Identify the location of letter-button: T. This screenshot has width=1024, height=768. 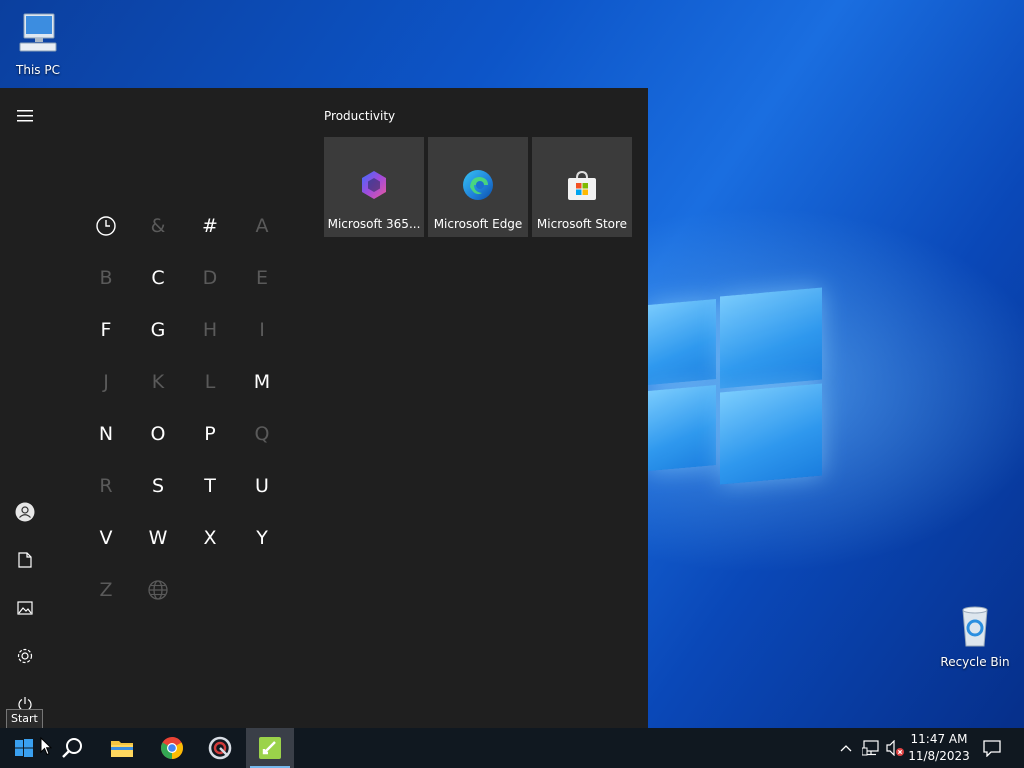
(210, 486).